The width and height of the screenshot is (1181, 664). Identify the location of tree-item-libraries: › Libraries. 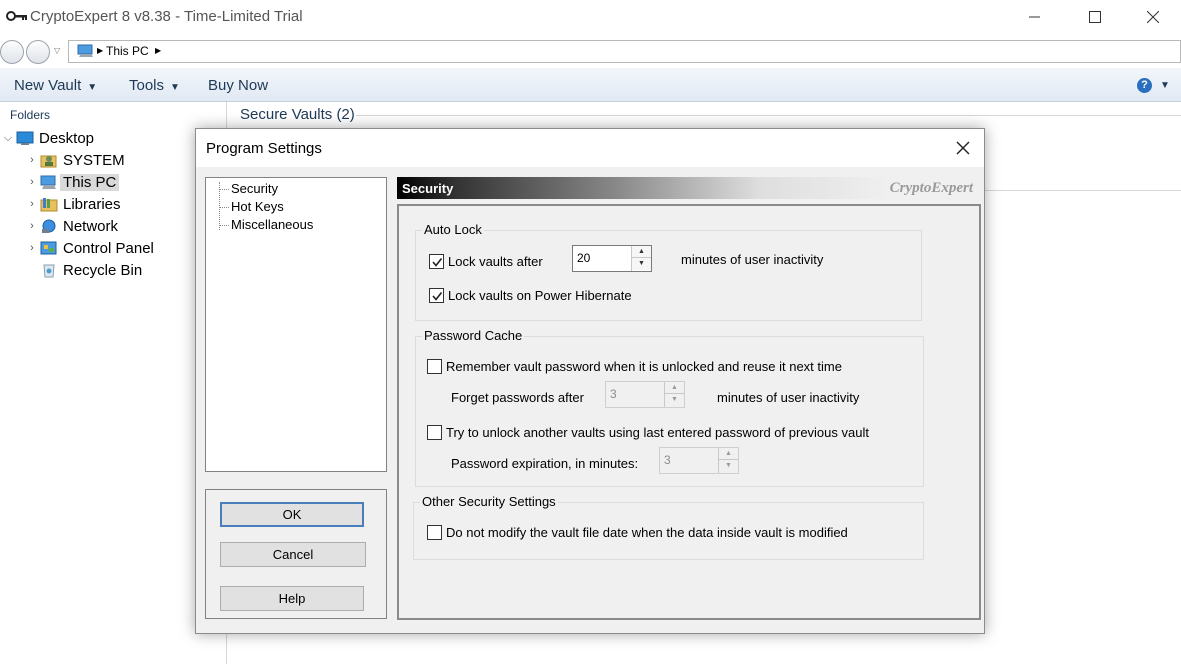
(72, 204).